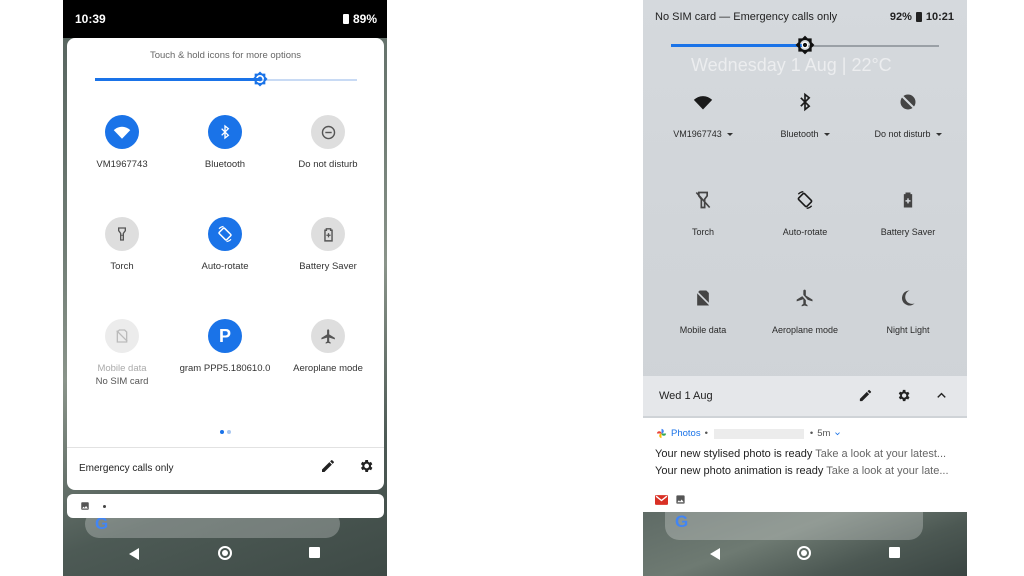 This screenshot has width=1024, height=576. I want to click on night-light-icon, so click(908, 298).